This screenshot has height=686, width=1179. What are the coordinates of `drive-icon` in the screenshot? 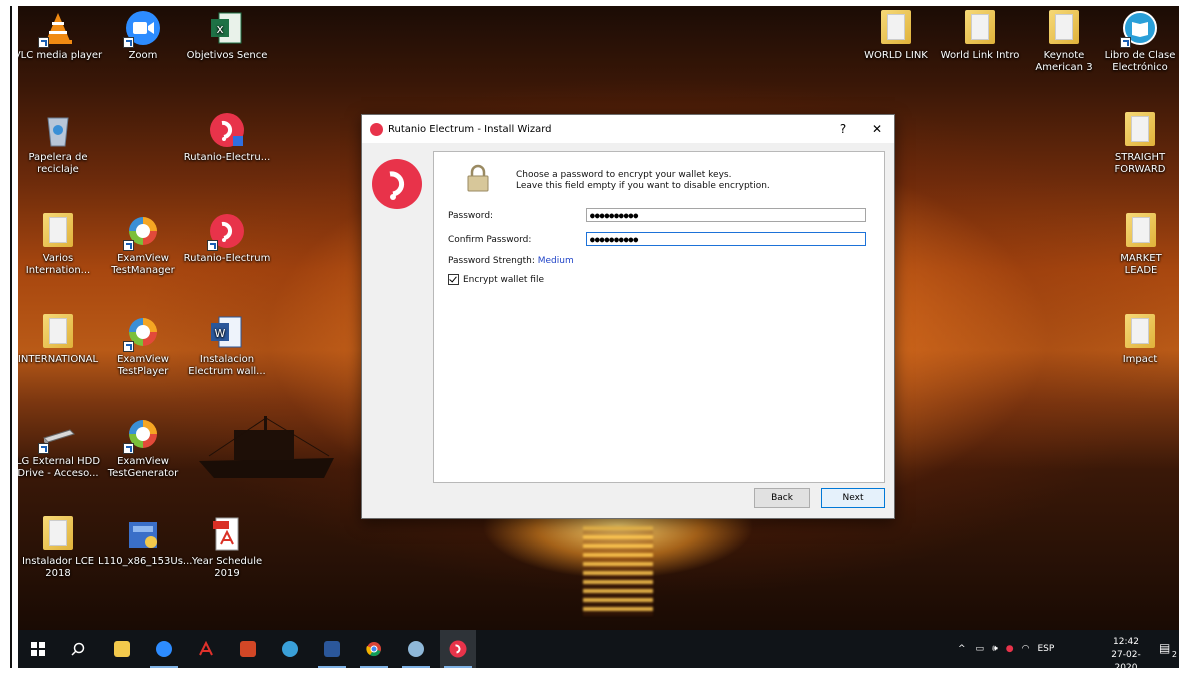 It's located at (57, 435).